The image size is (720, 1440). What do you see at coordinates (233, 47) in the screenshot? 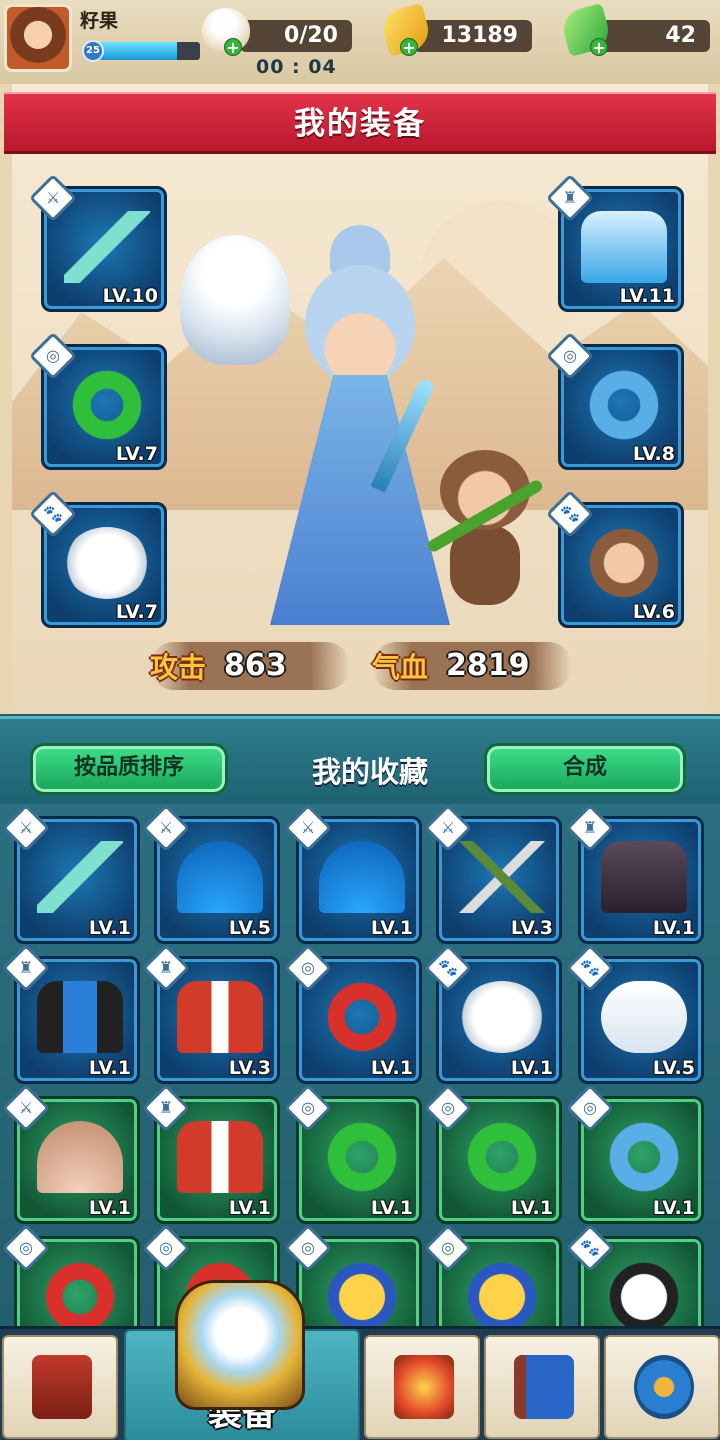
I see `add-stamina-button: +` at bounding box center [233, 47].